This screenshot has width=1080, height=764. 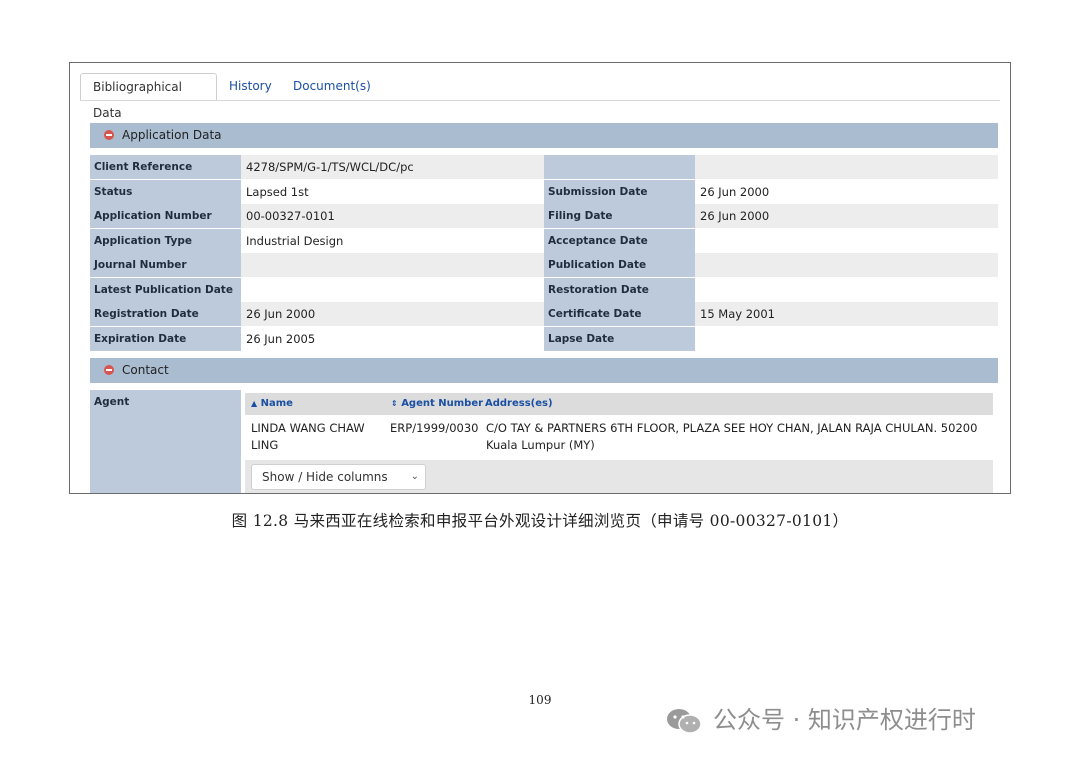 I want to click on section-title: Application Data, so click(x=172, y=135).